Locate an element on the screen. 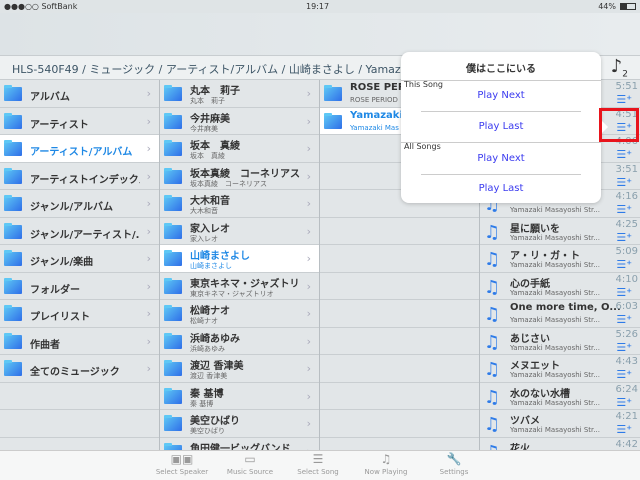  artist-item: 松崎ナオ 松崎ナオ › is located at coordinates (239, 314).